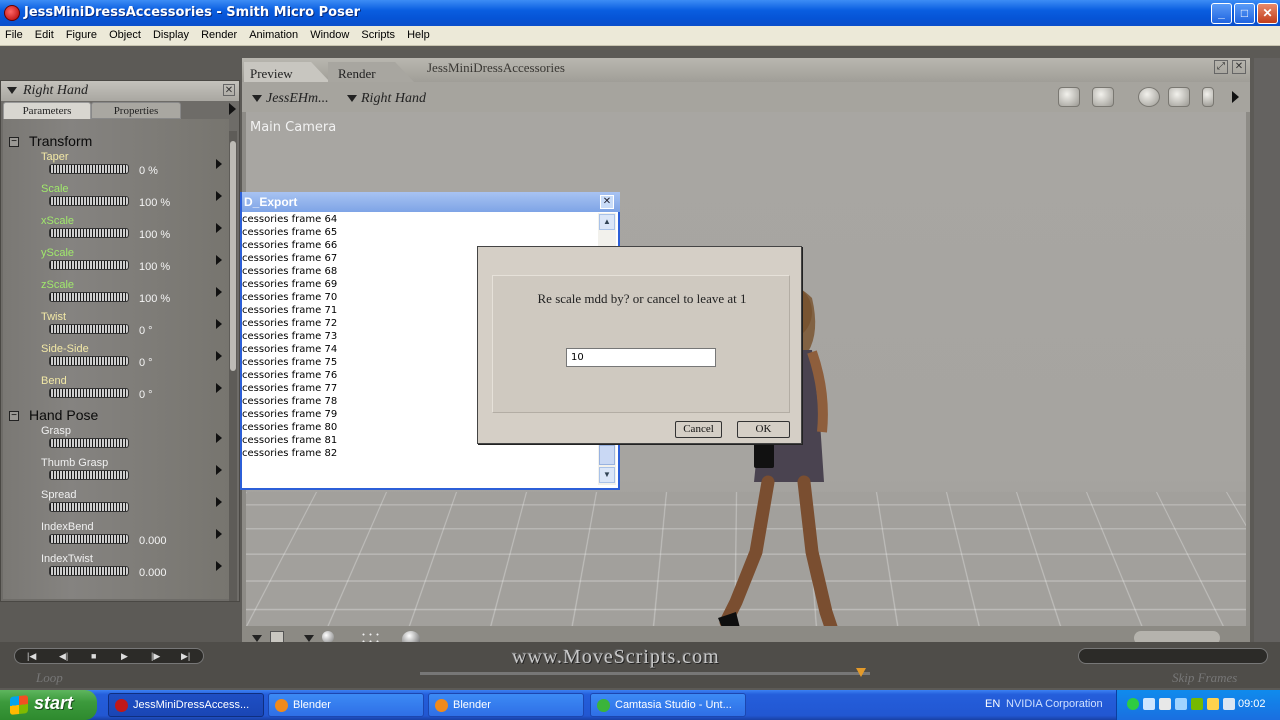 This screenshot has width=1280, height=720. I want to click on minimize-button: _, so click(1221, 13).